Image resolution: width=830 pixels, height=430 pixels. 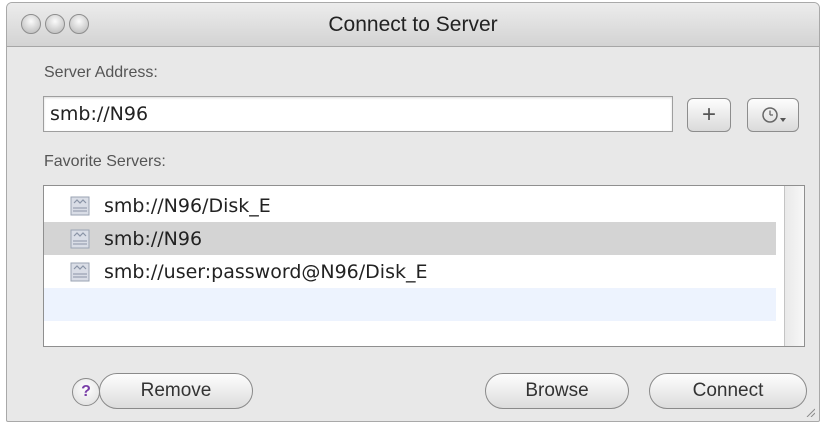 I want to click on favorite-servers-label: Favorite Servers:, so click(x=105, y=161).